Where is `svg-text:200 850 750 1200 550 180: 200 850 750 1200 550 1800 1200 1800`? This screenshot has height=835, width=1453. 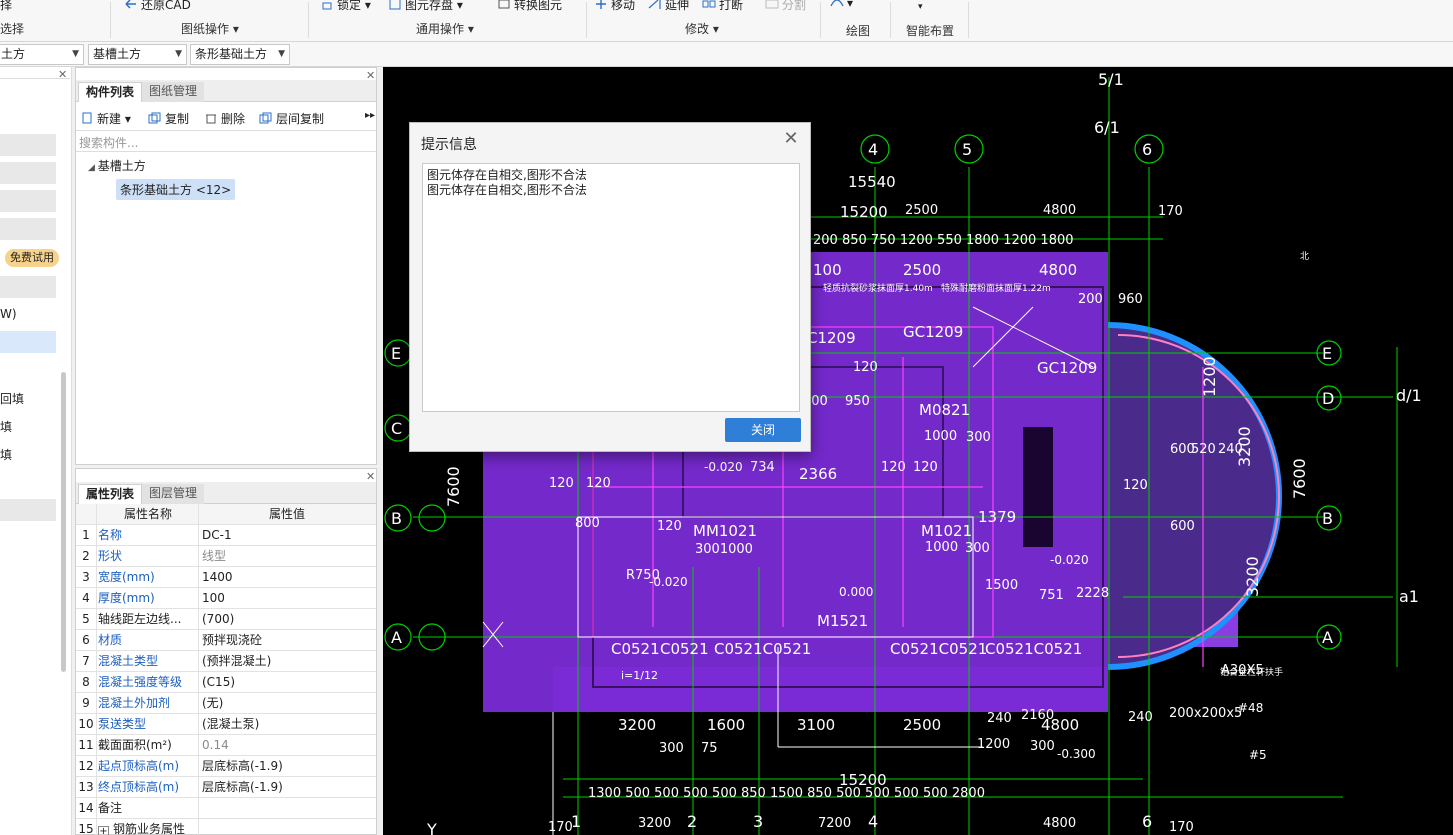
svg-text:200 850 750 1200 550 180: 200 850 750 1200 550 1800 1200 1800 is located at coordinates (943, 240).